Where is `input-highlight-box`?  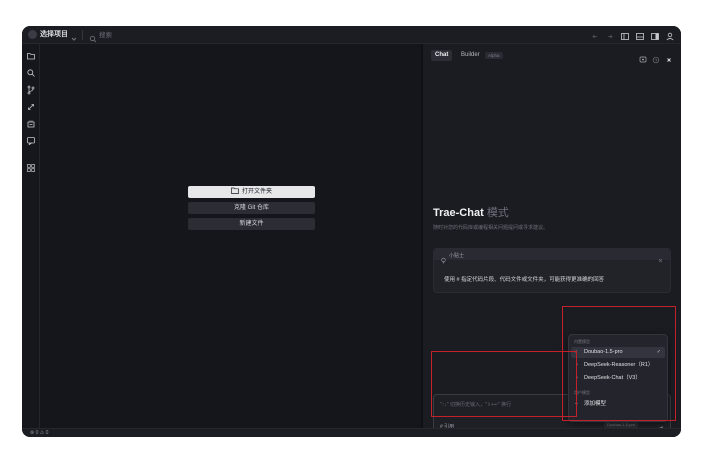 input-highlight-box is located at coordinates (504, 384).